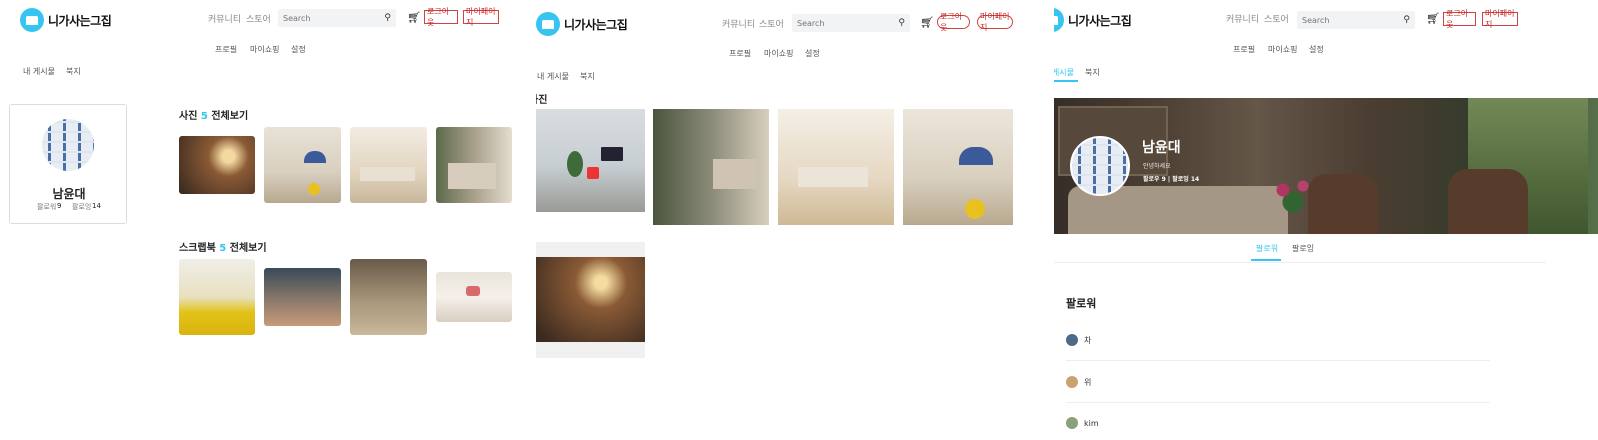 This screenshot has height=440, width=1598. I want to click on profile-cover-image, so click(1326, 166).